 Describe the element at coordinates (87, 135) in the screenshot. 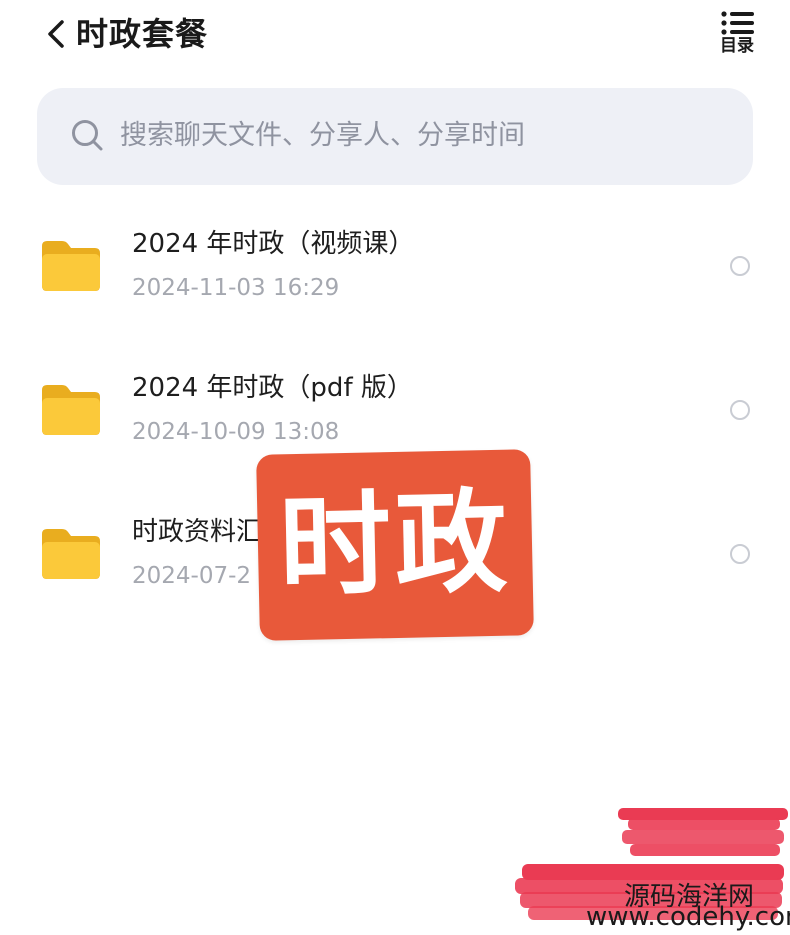

I see `search-icon` at that location.